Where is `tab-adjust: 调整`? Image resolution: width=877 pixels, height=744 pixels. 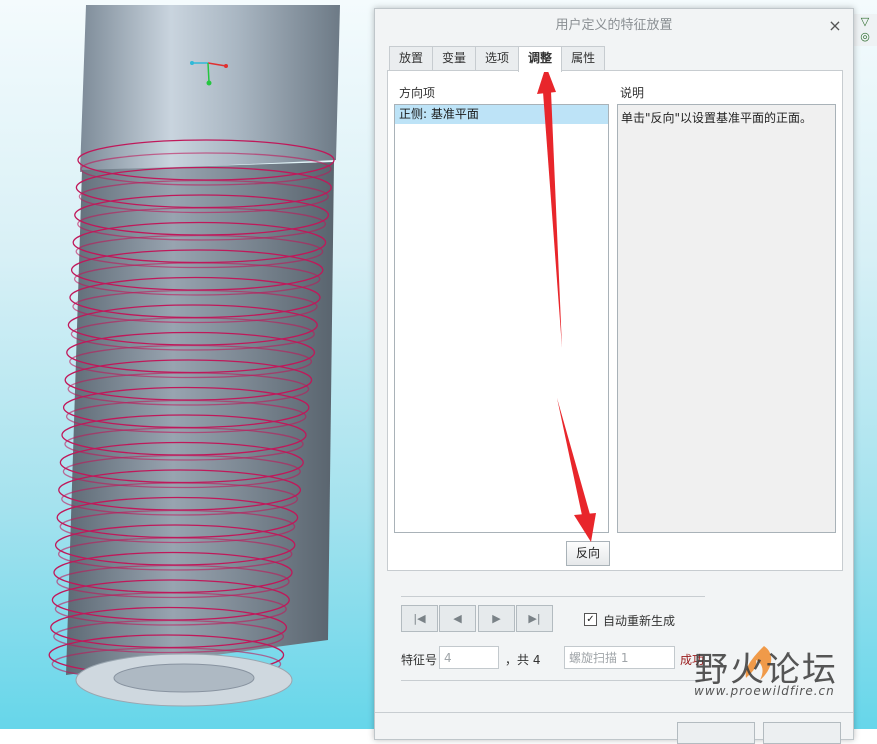
tab-adjust: 调整 is located at coordinates (540, 59).